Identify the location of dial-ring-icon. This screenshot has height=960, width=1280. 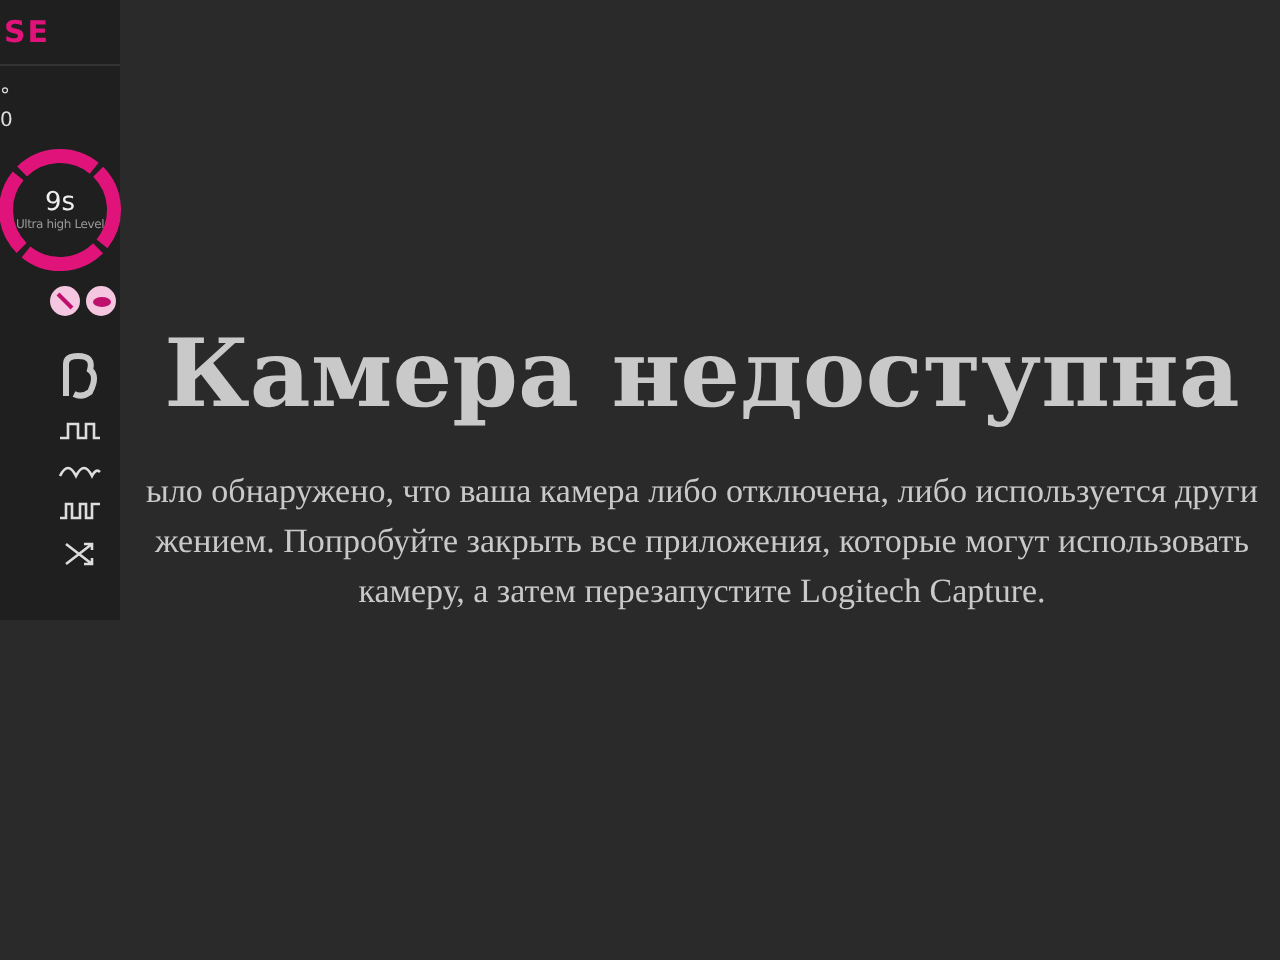
(62, 210).